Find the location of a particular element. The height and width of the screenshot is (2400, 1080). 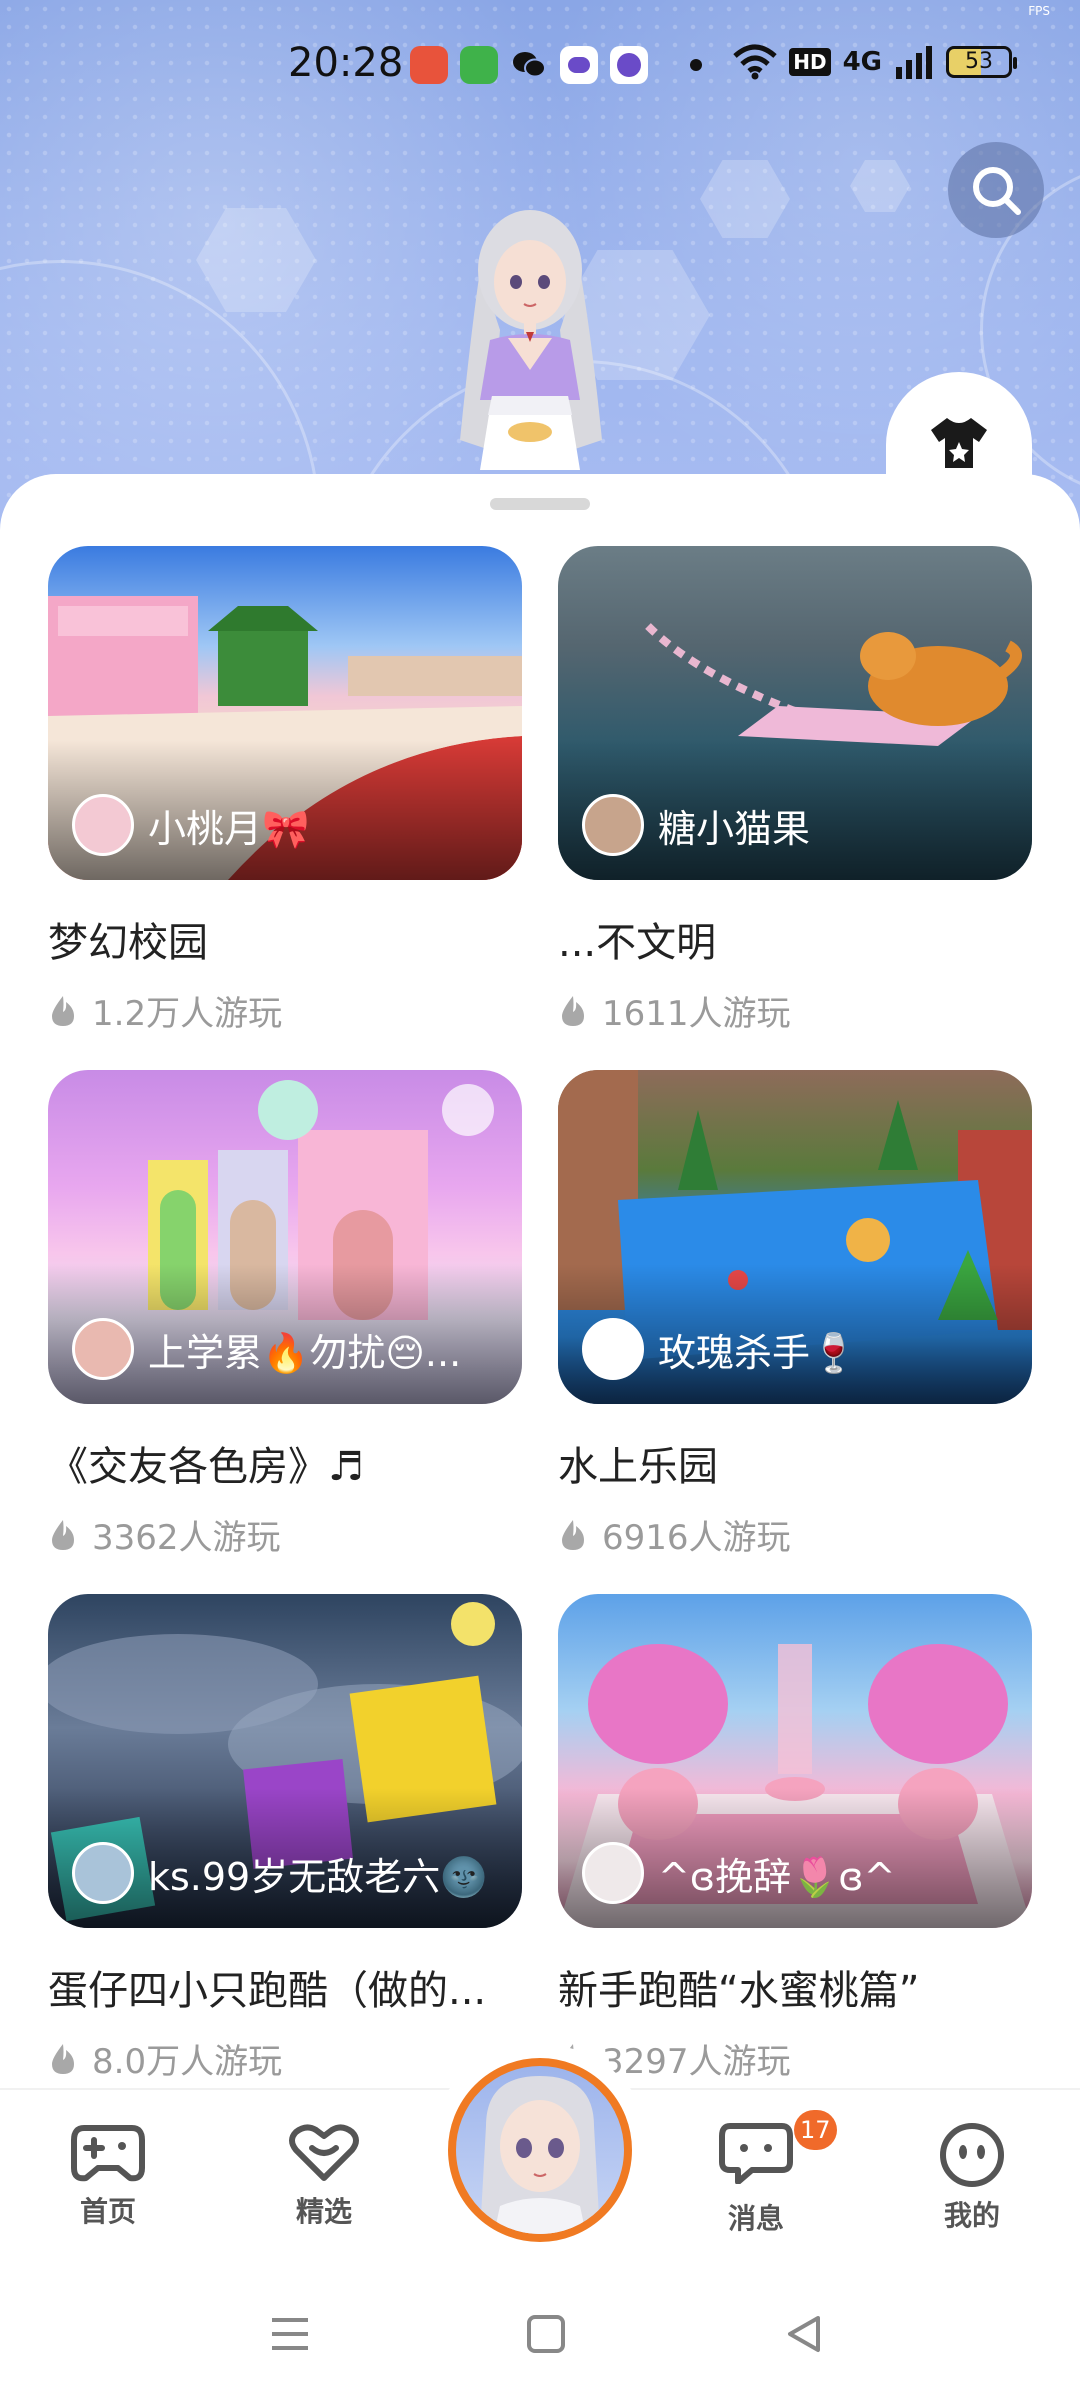

wifi-icon is located at coordinates (755, 62).